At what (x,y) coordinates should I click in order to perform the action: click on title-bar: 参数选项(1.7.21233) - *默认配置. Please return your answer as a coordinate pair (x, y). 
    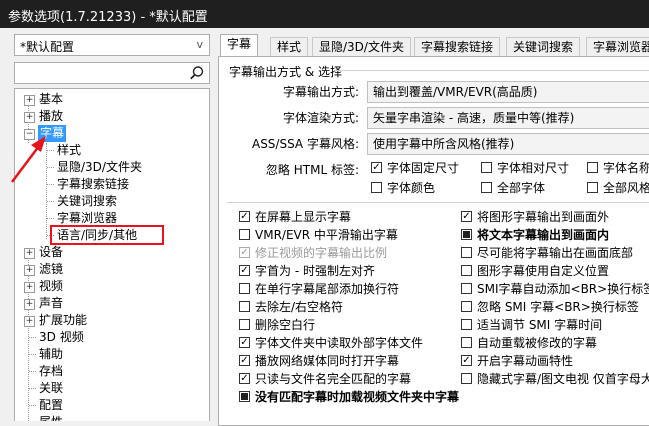
    Looking at the image, I should click on (324, 14).